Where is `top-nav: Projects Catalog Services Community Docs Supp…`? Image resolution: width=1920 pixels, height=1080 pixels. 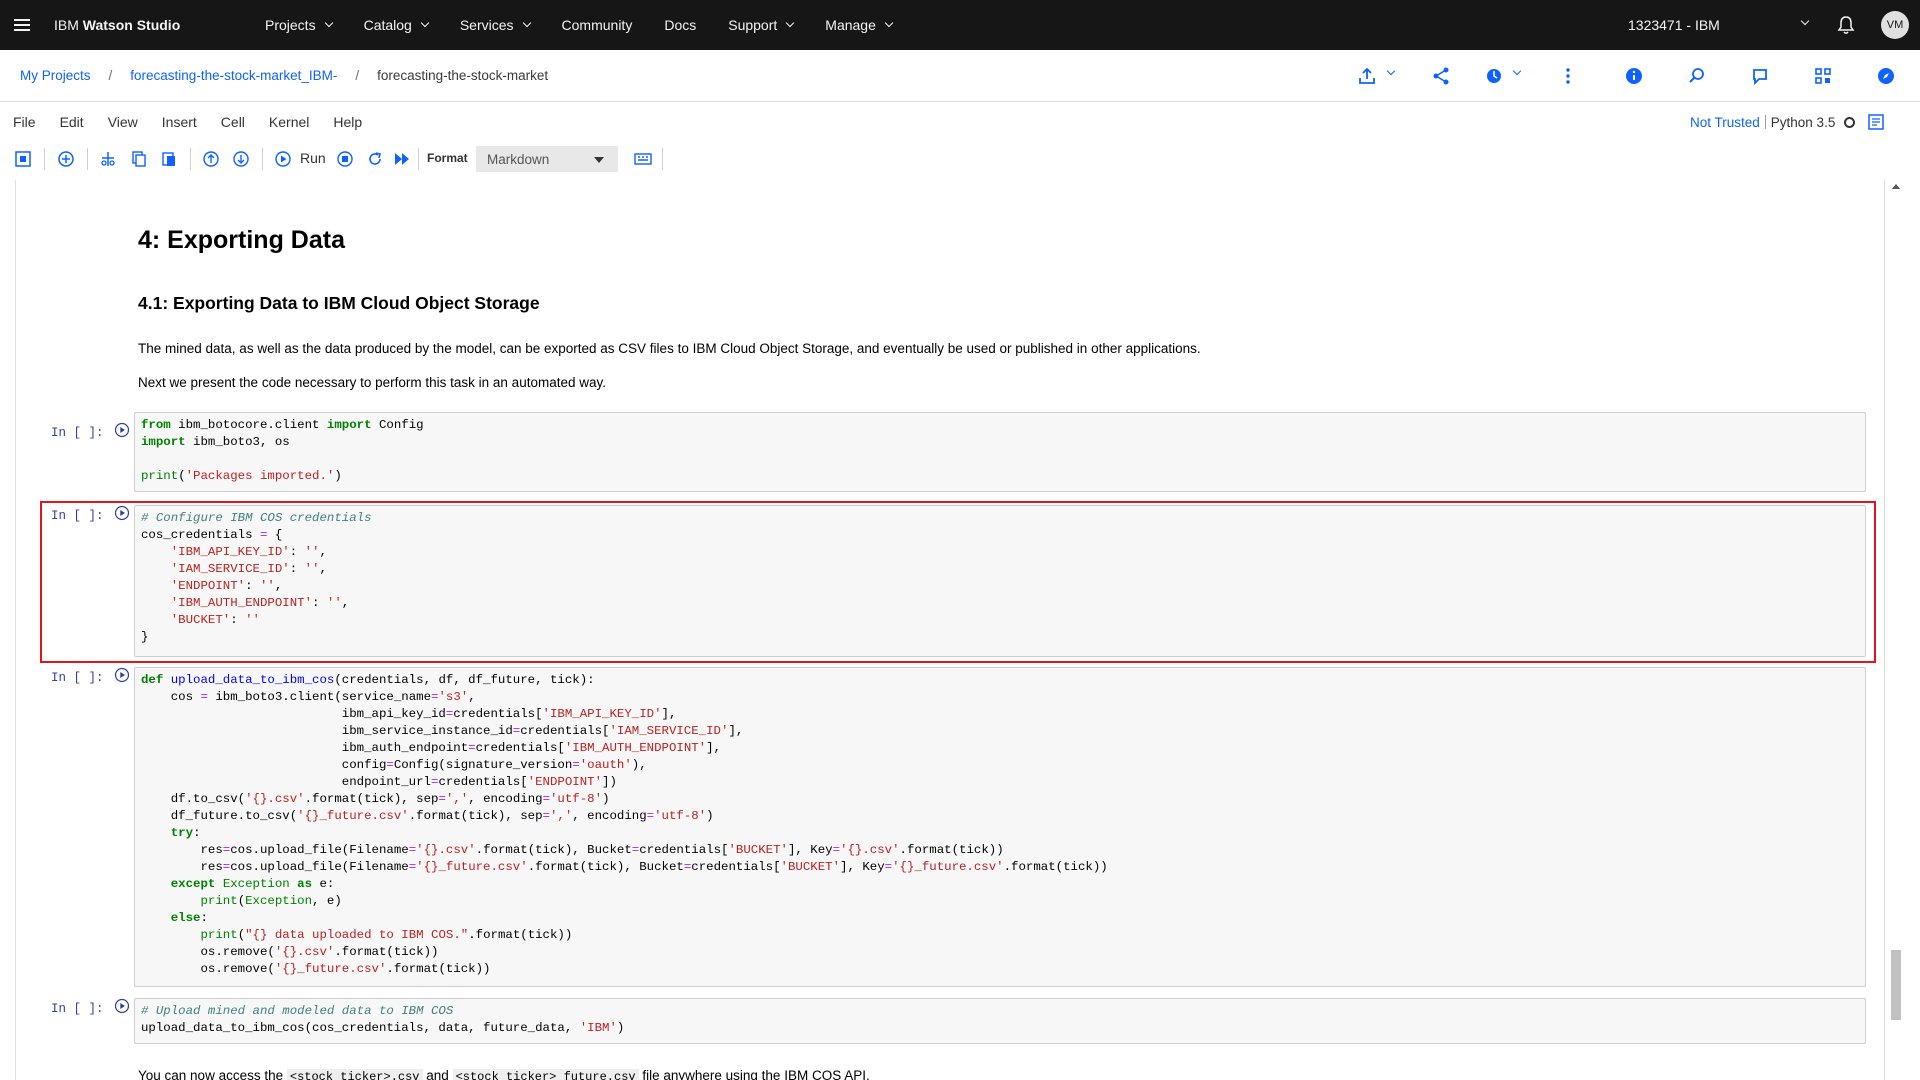
top-nav: Projects Catalog Services Community Docs Supp… is located at coordinates (578, 25).